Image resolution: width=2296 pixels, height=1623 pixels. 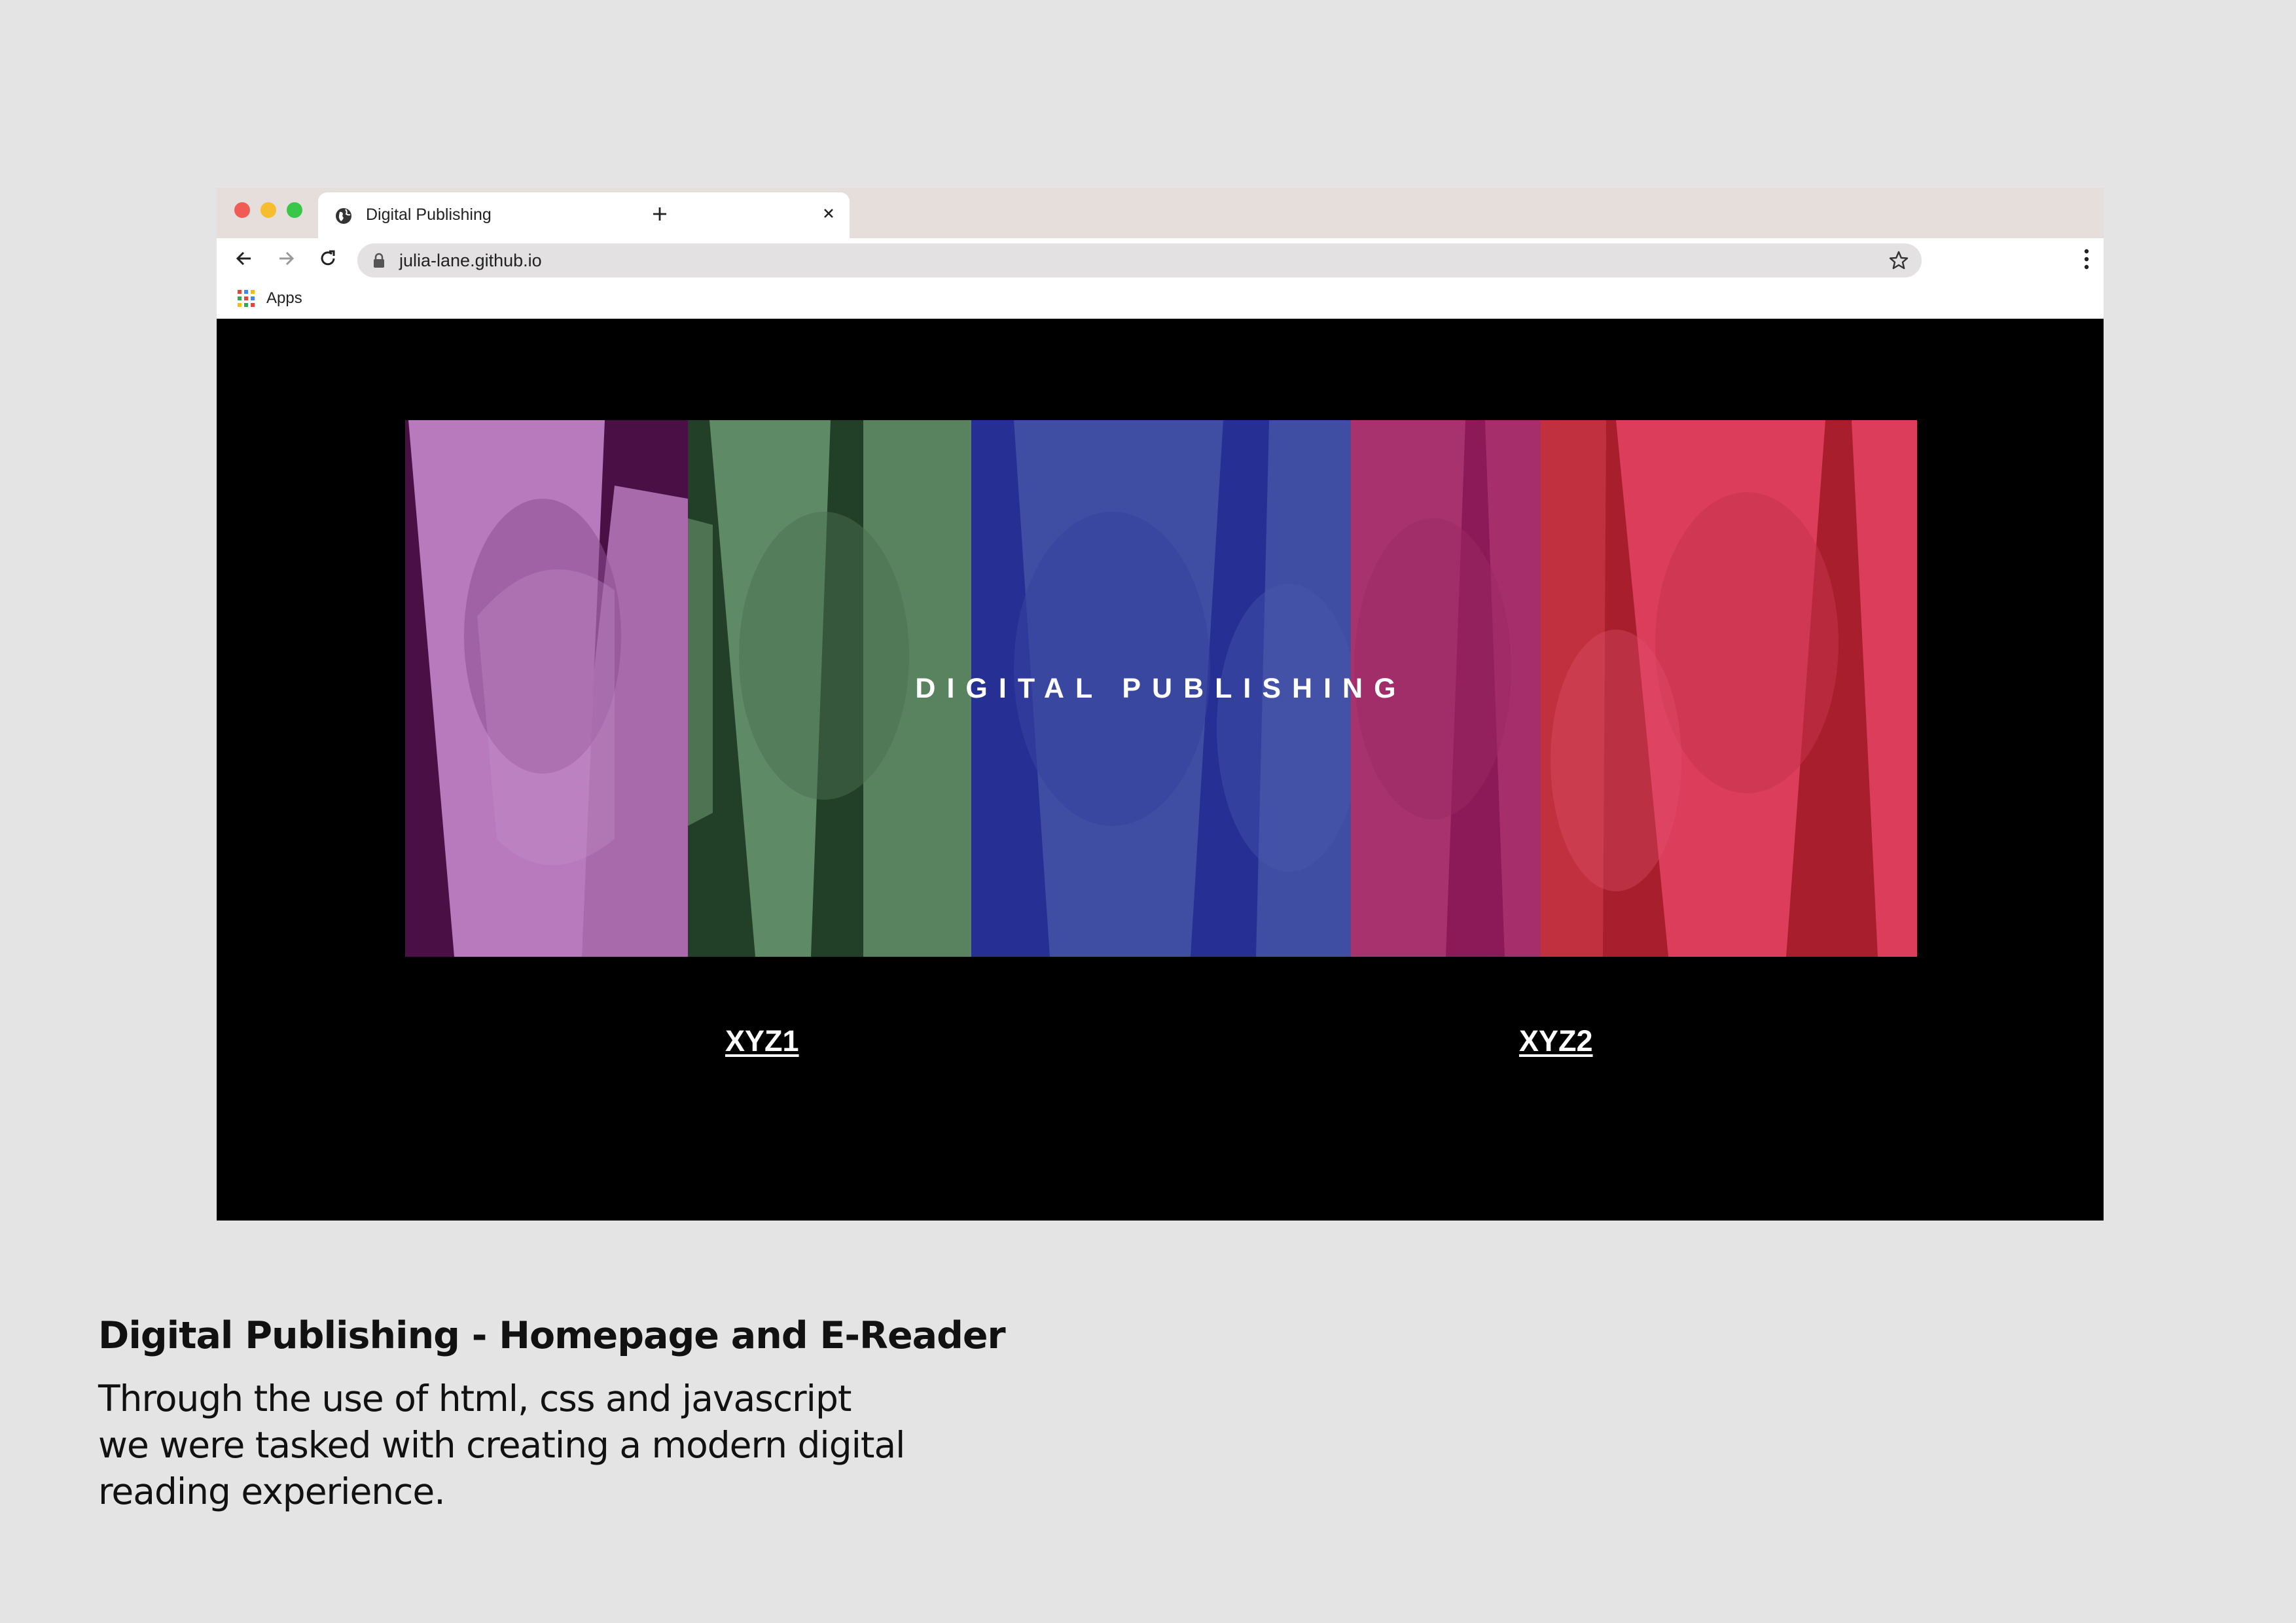 I want to click on close-icon, so click(x=828, y=213).